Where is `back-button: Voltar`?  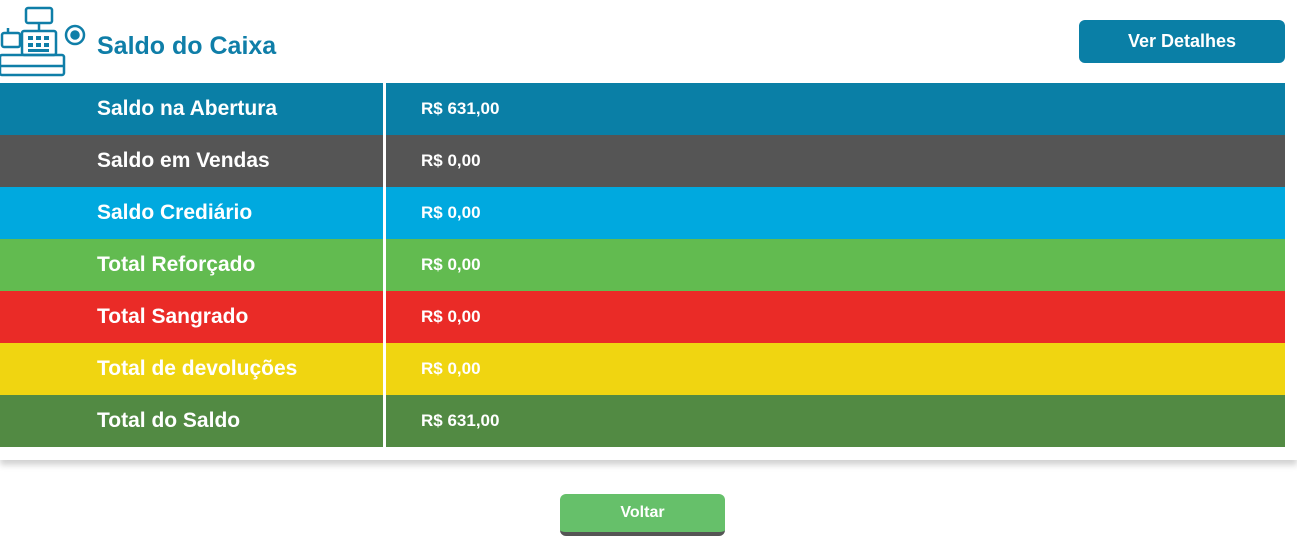 back-button: Voltar is located at coordinates (642, 515).